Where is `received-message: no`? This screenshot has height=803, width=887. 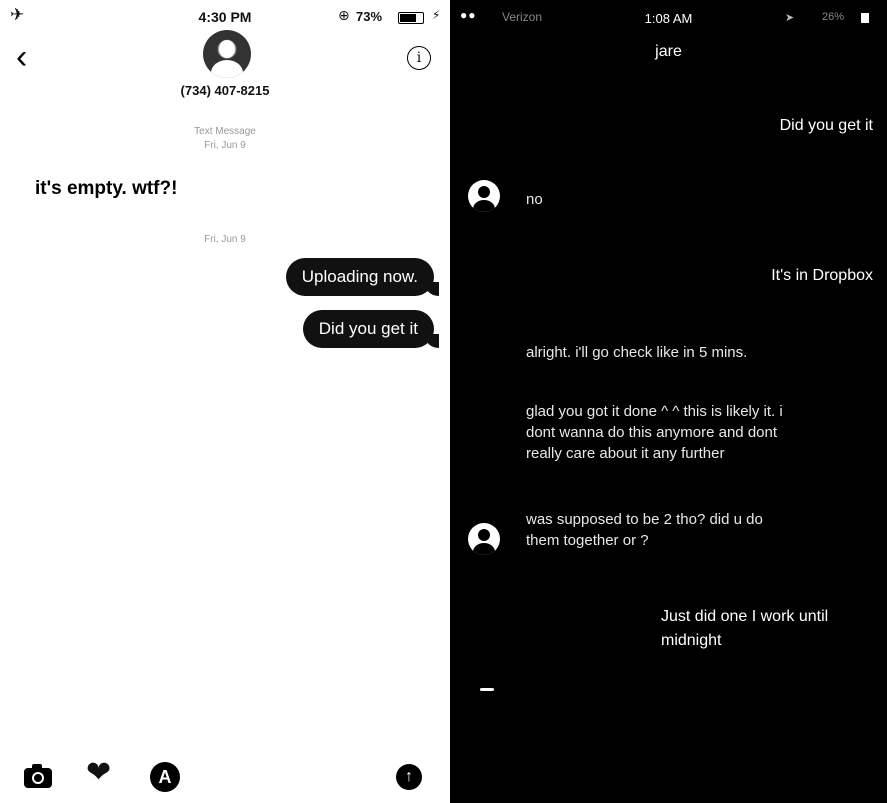
received-message: no is located at coordinates (656, 199).